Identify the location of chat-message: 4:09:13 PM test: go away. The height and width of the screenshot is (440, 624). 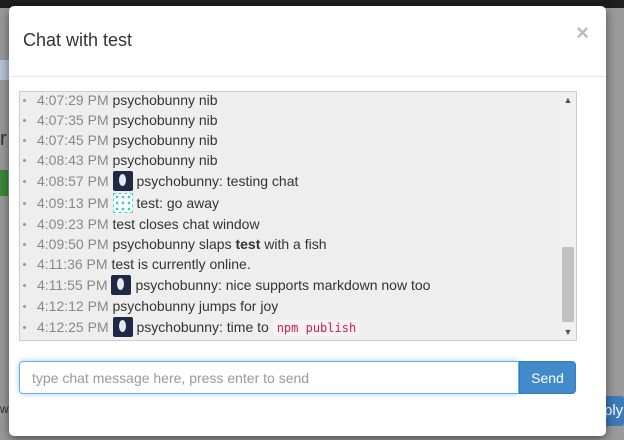
(290, 203).